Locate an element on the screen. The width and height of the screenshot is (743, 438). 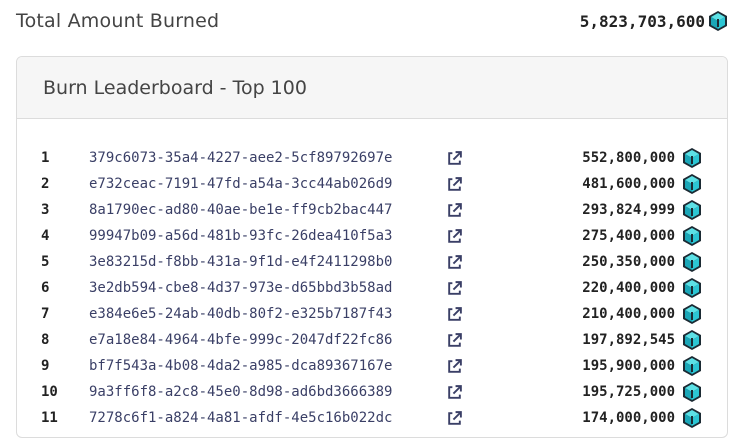
leaderboard-rank: 11 is located at coordinates (49, 418).